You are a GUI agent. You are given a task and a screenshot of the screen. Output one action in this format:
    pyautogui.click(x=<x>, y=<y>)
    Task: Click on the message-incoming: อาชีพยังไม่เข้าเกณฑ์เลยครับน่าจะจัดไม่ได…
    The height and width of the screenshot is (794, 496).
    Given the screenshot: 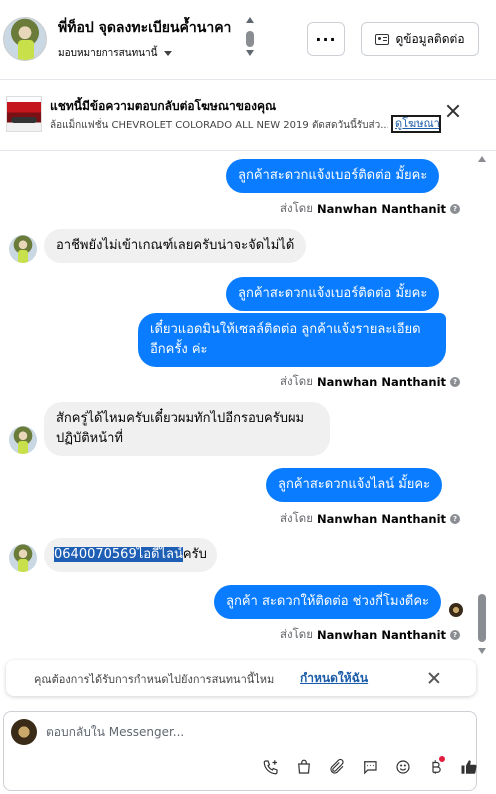 What is the action you would take?
    pyautogui.click(x=175, y=246)
    